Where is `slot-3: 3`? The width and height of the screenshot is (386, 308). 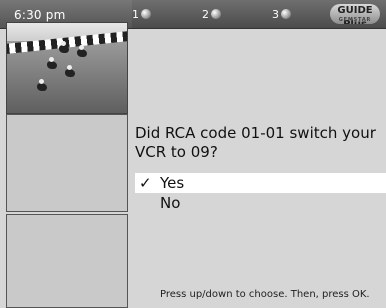 slot-3: 3 is located at coordinates (281, 14).